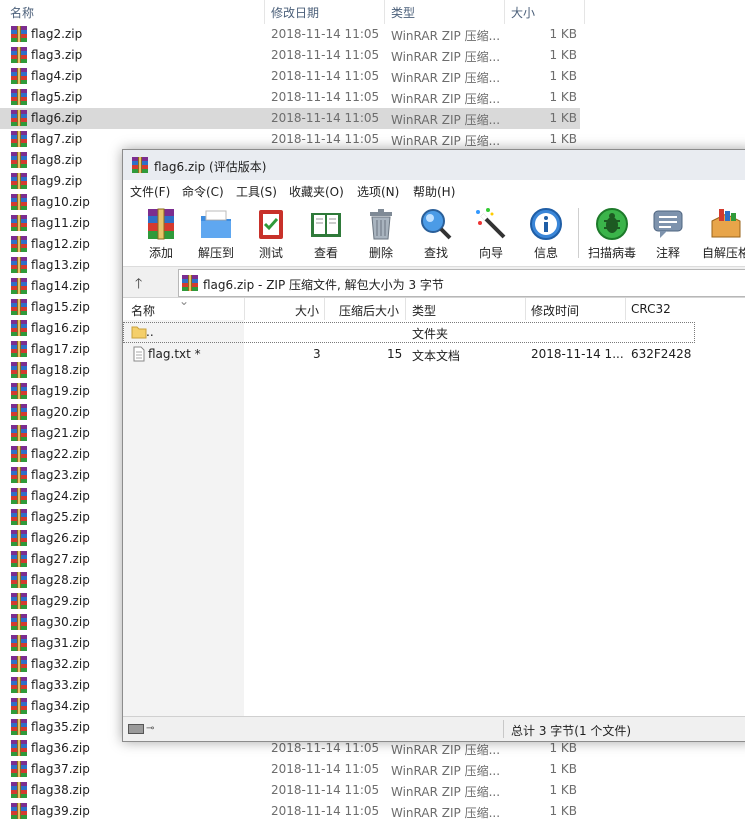  Describe the element at coordinates (316, 191) in the screenshot. I see `menu-favorites: 收藏夹(O)` at that location.